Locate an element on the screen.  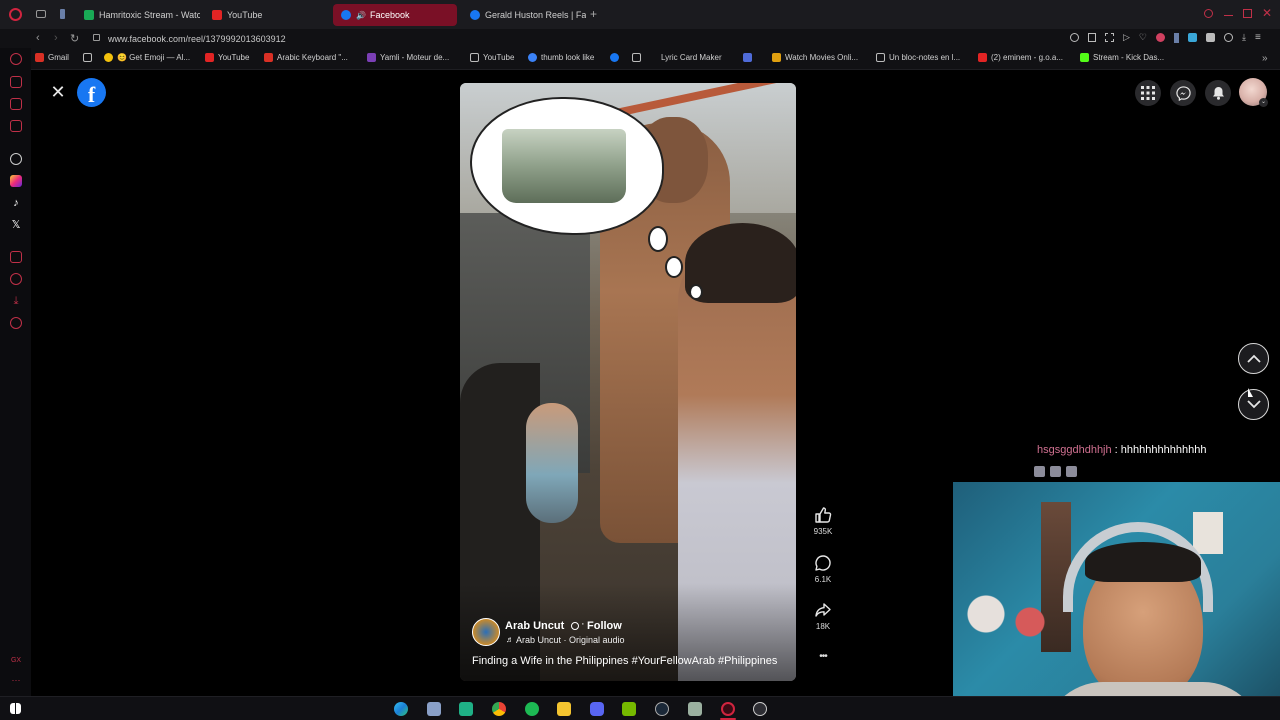
bookmark-gmail: Gmail is located at coordinates (52, 57).